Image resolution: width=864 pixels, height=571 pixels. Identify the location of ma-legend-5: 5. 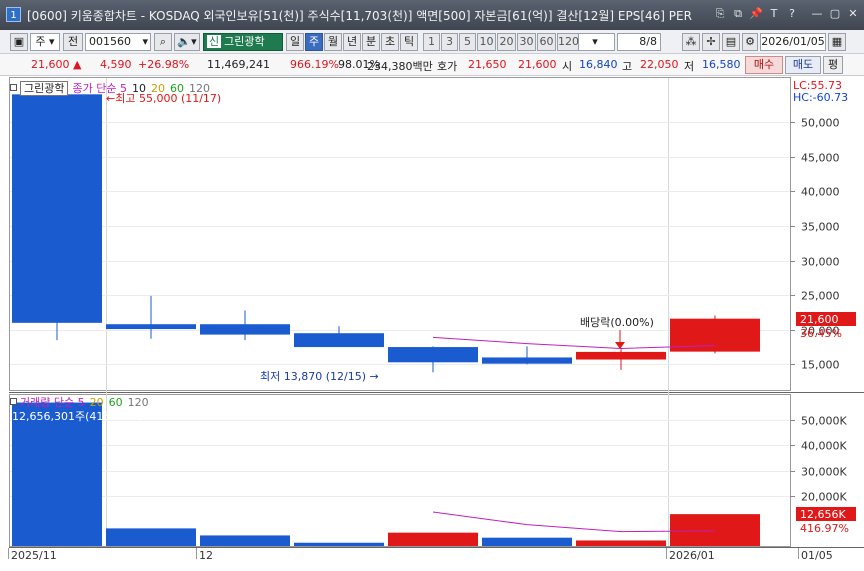
(123, 88).